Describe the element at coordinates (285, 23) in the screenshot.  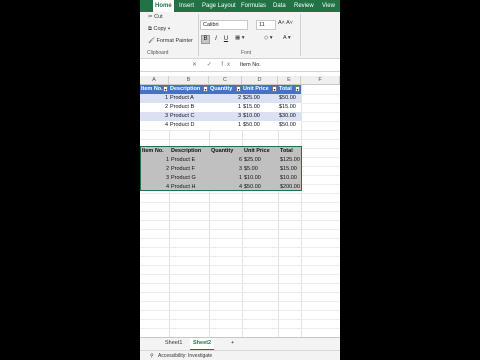
I see `font-size-buttons: A˄ A˅` at that location.